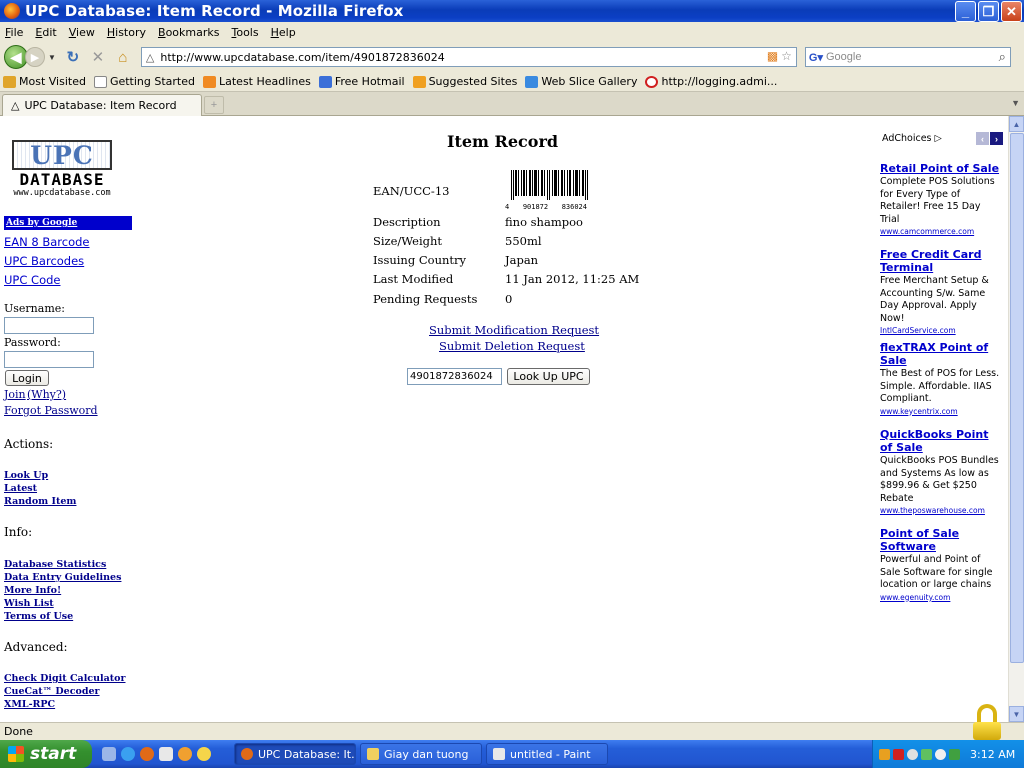 This screenshot has height=768, width=1024. I want to click on join-link: Join, so click(15, 394).